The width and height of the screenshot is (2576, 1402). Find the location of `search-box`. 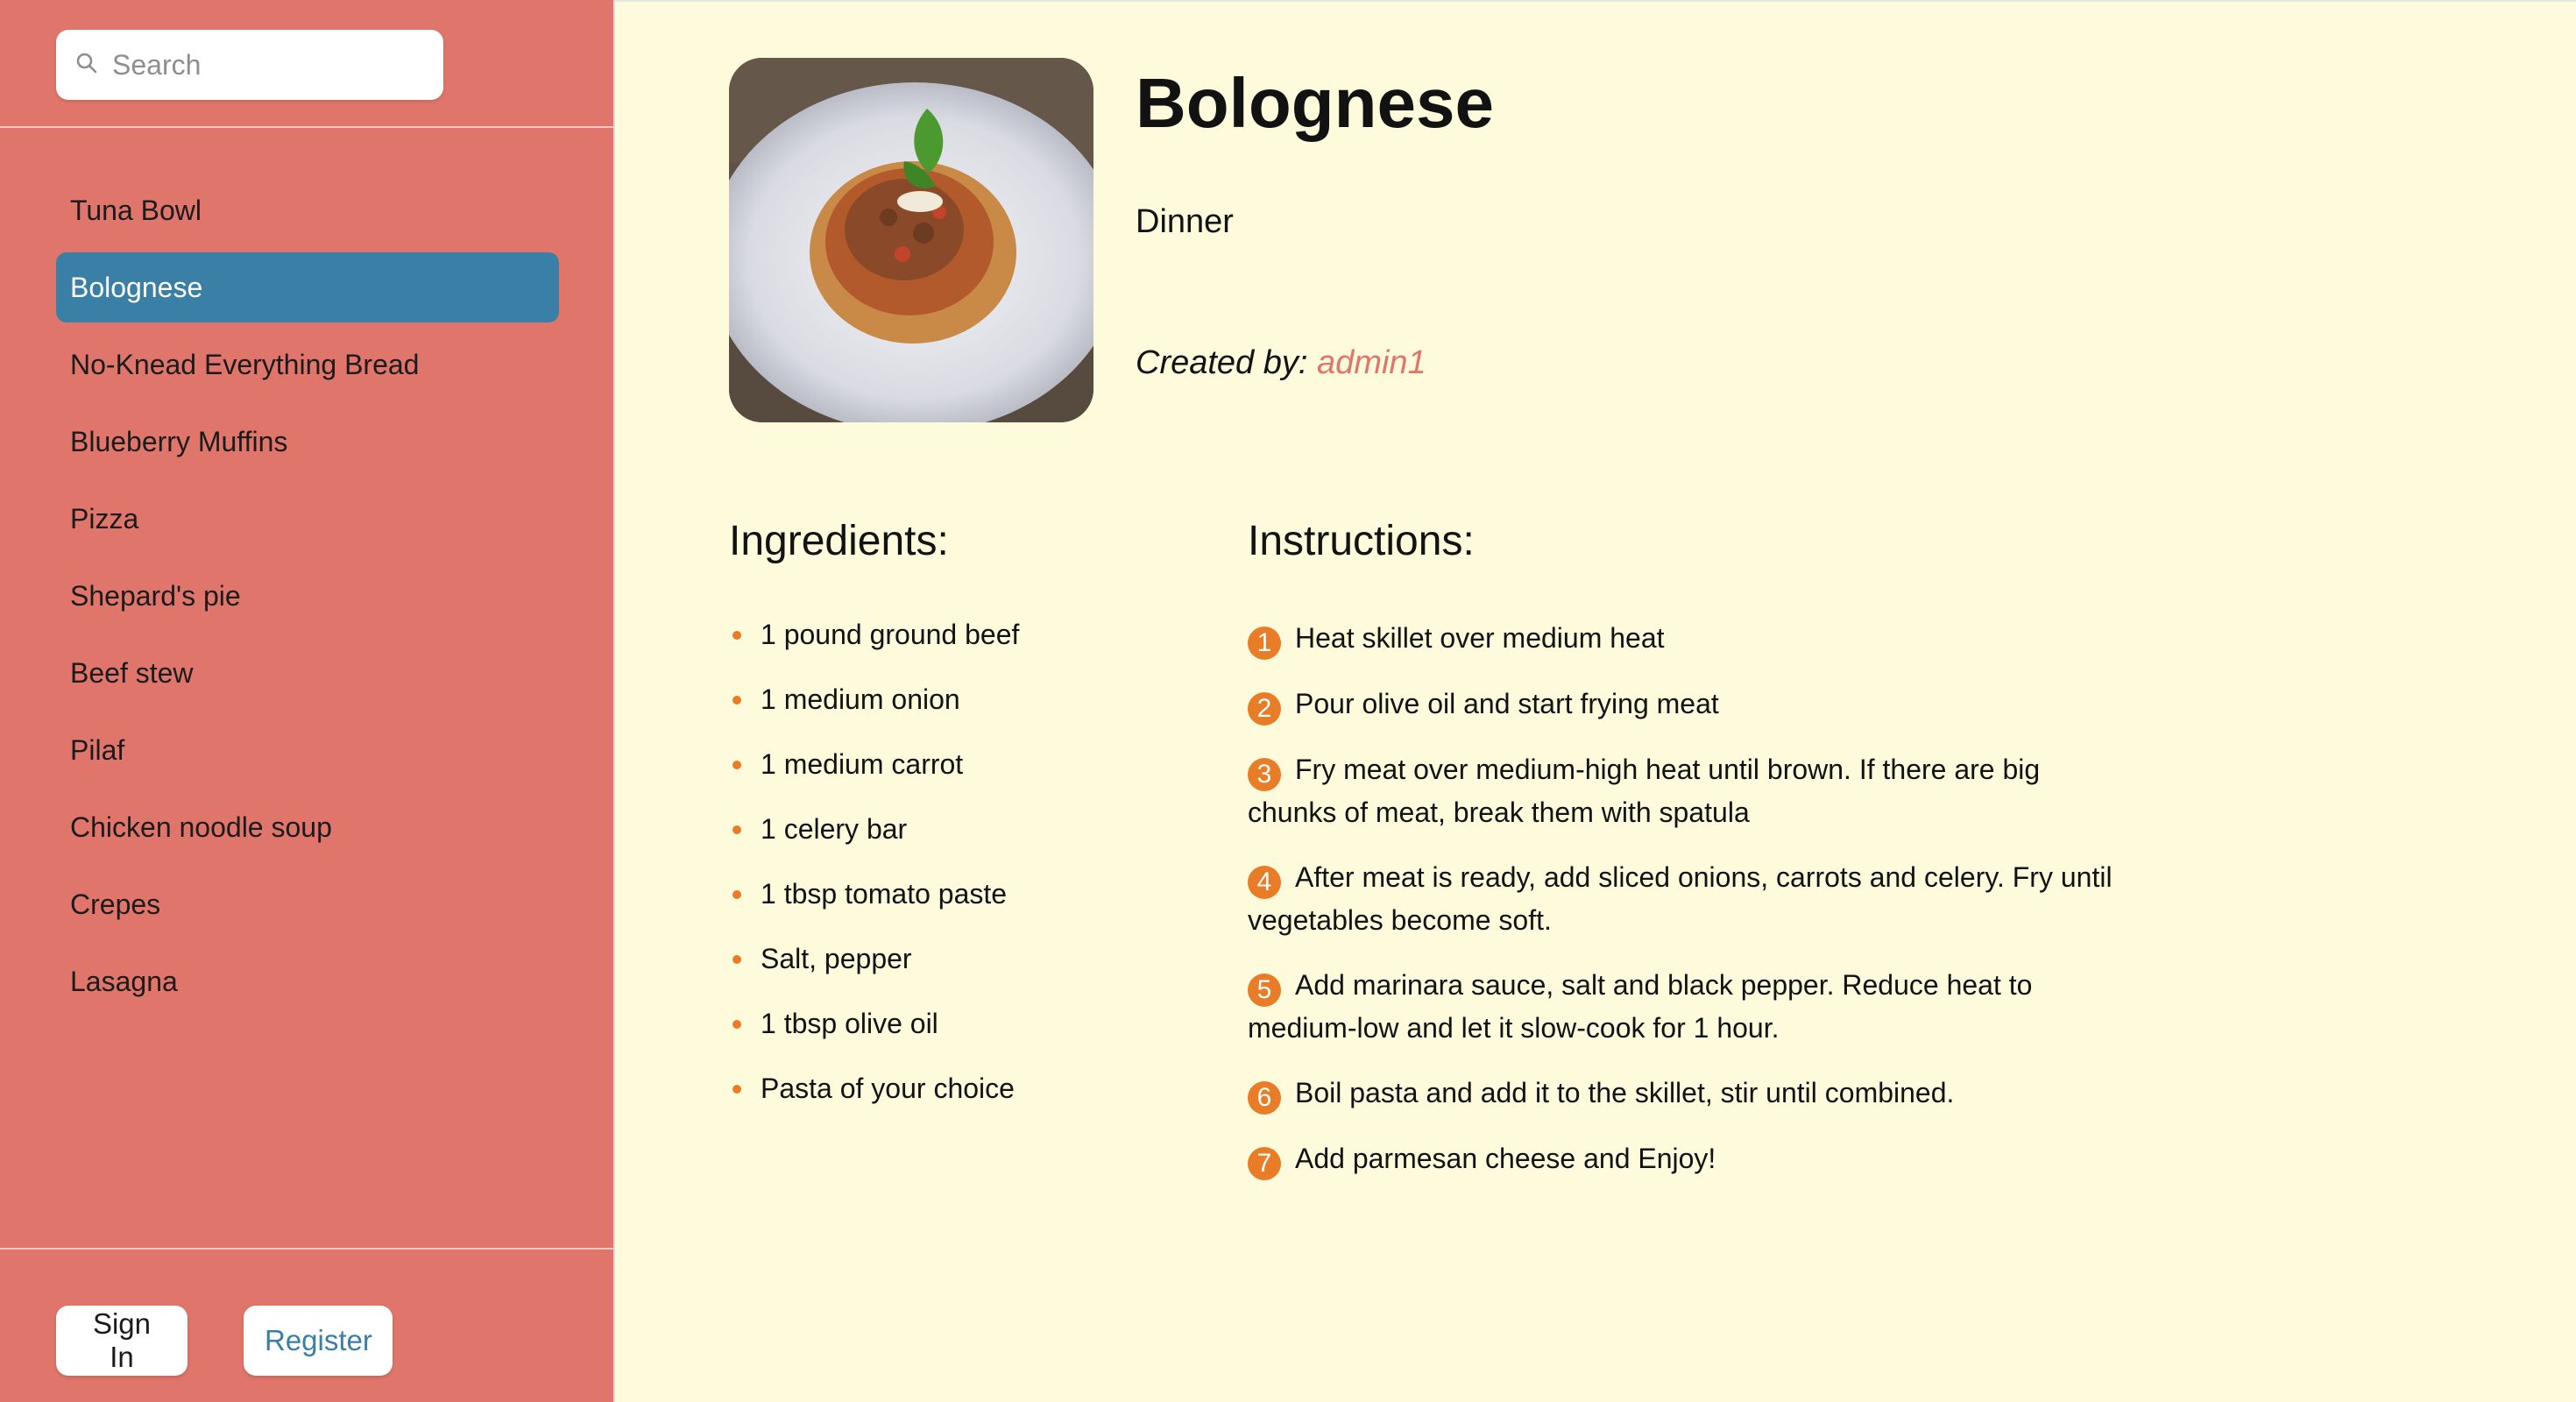

search-box is located at coordinates (249, 65).